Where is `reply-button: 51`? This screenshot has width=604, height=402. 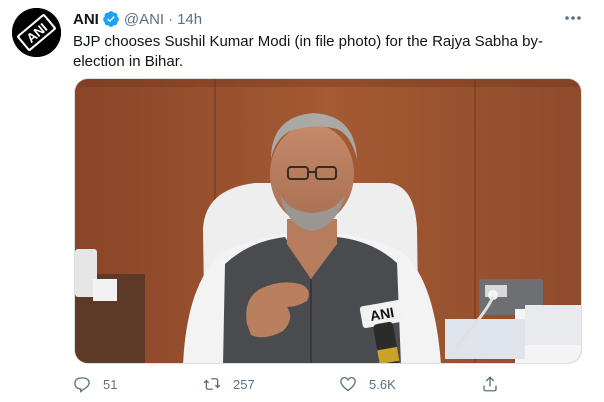 reply-button: 51 is located at coordinates (95, 384).